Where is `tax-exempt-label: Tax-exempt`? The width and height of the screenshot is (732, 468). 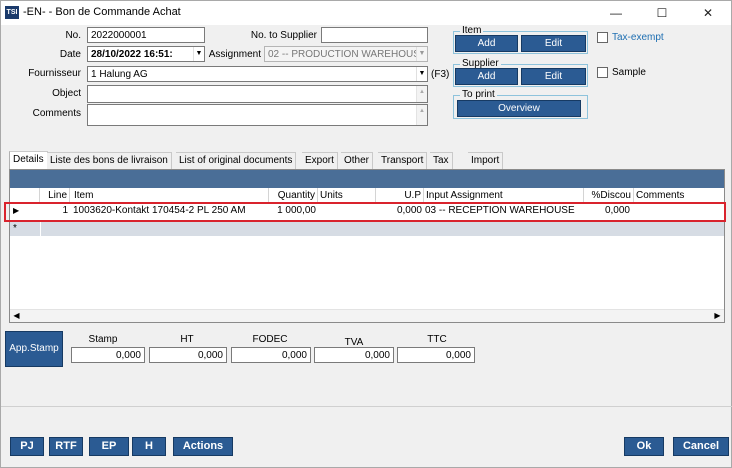
tax-exempt-label: Tax-exempt is located at coordinates (638, 37).